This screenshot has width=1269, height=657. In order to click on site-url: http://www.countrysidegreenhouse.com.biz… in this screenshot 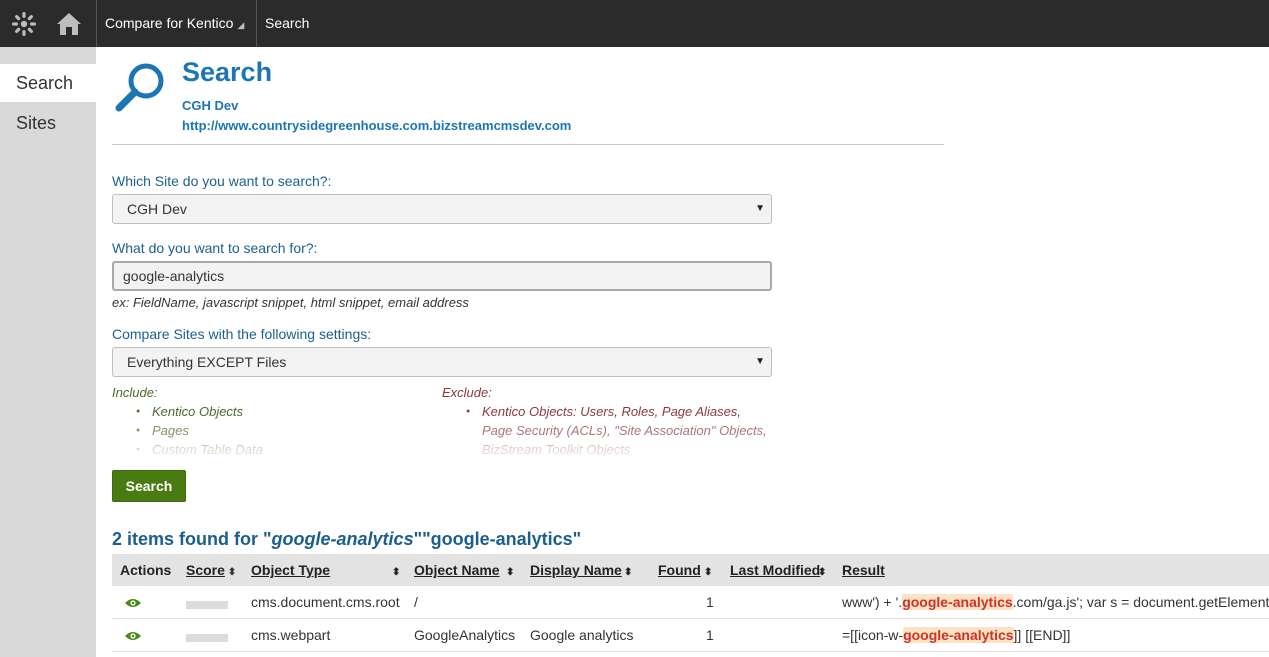, I will do `click(377, 125)`.